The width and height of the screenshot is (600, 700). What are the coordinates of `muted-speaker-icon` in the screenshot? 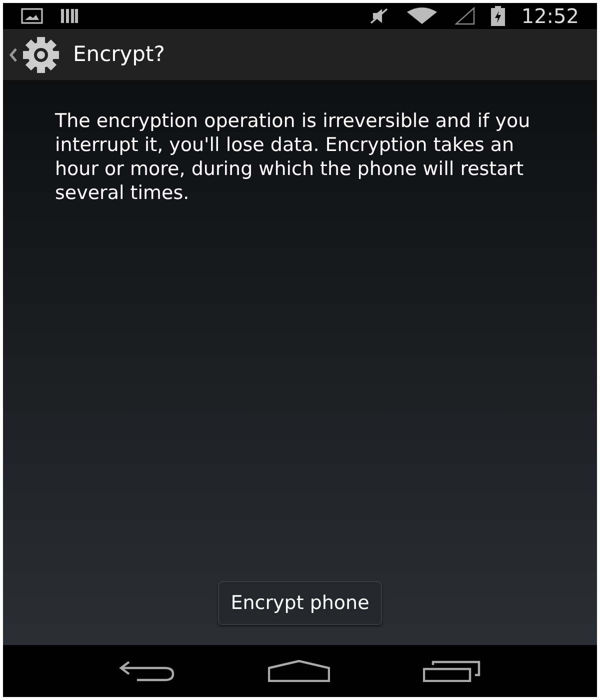 It's located at (379, 16).